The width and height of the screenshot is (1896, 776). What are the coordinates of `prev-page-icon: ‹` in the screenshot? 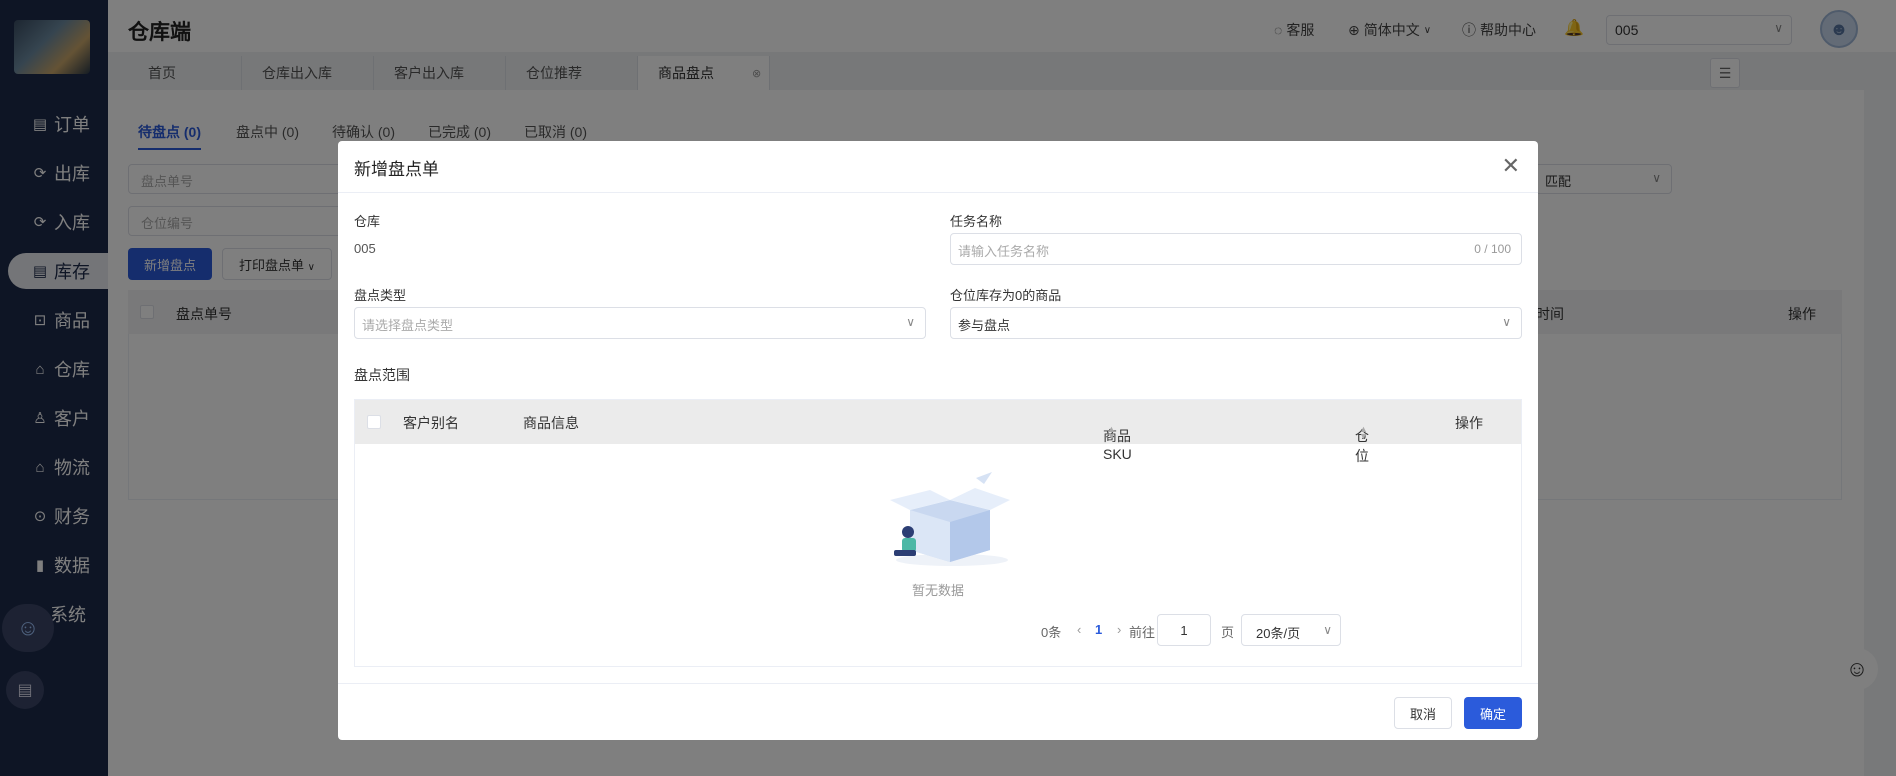 It's located at (1079, 629).